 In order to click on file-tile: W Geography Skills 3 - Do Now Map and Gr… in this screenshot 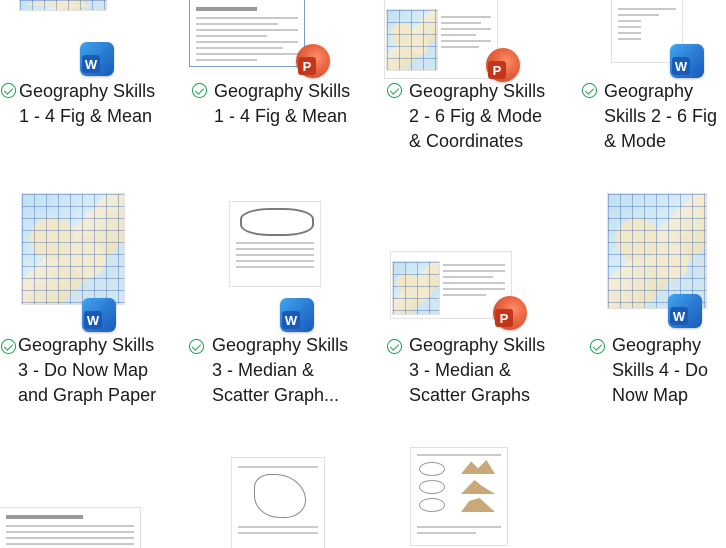, I will do `click(90, 315)`.